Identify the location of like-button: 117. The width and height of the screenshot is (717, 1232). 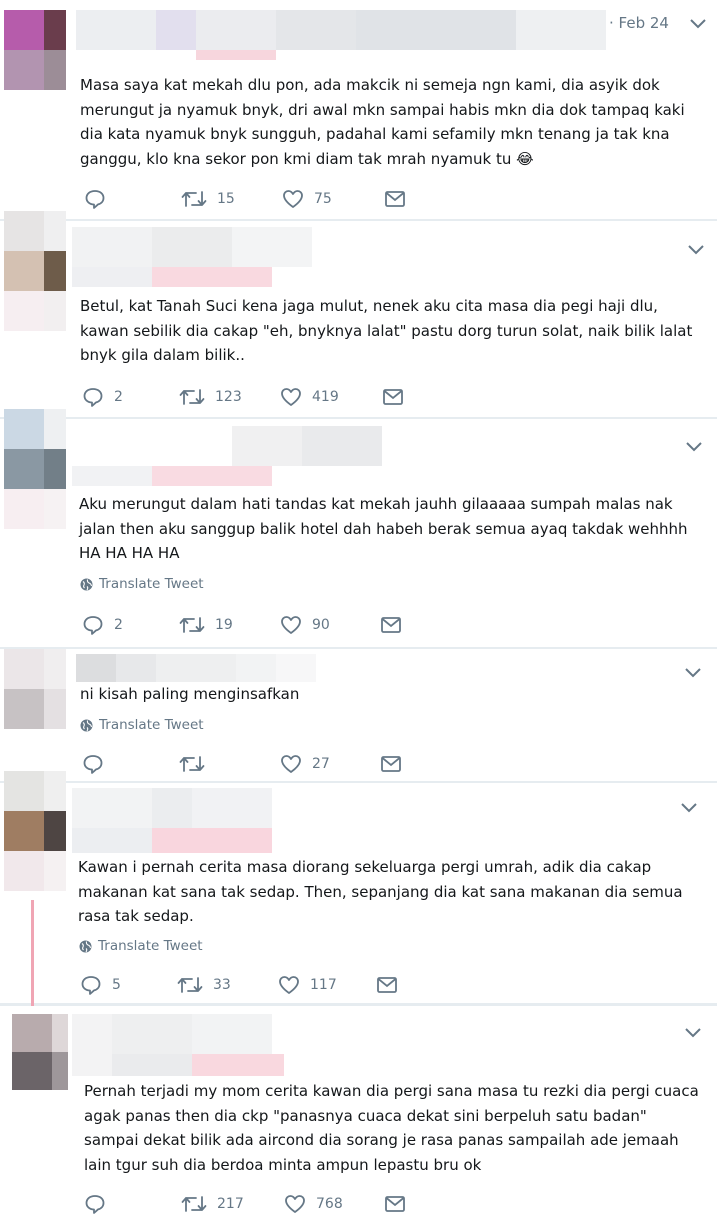
(307, 985).